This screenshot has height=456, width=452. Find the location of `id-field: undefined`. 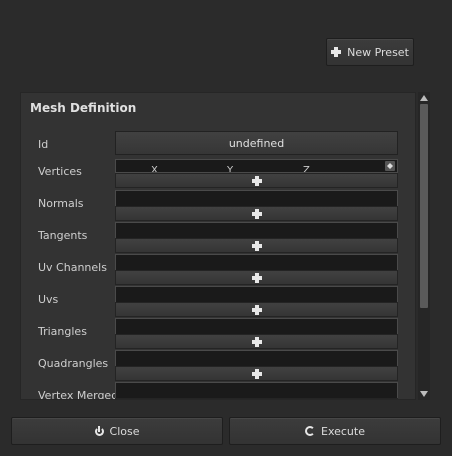

id-field: undefined is located at coordinates (256, 143).